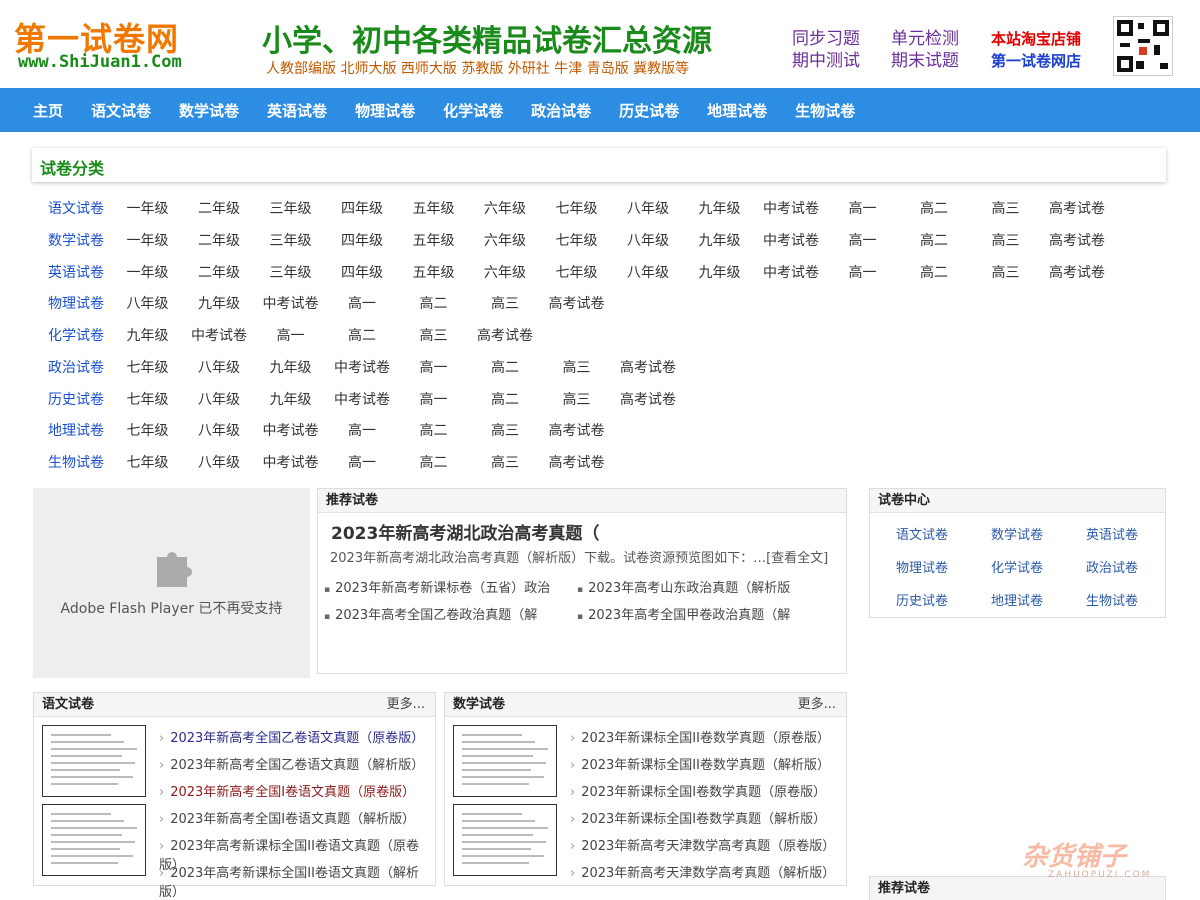  I want to click on exam-list-item: 2023年新高考全国I卷语文真题（原卷版）, so click(287, 790).